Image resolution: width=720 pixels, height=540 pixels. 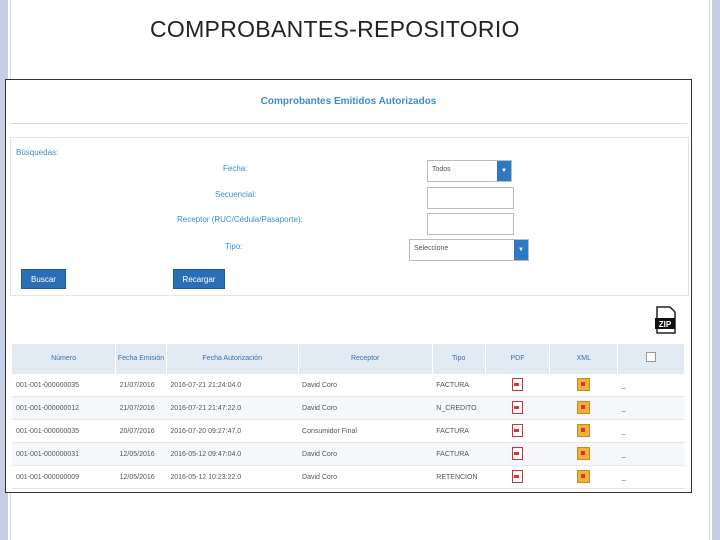 What do you see at coordinates (43, 279) in the screenshot?
I see `buscar-button: Buscar` at bounding box center [43, 279].